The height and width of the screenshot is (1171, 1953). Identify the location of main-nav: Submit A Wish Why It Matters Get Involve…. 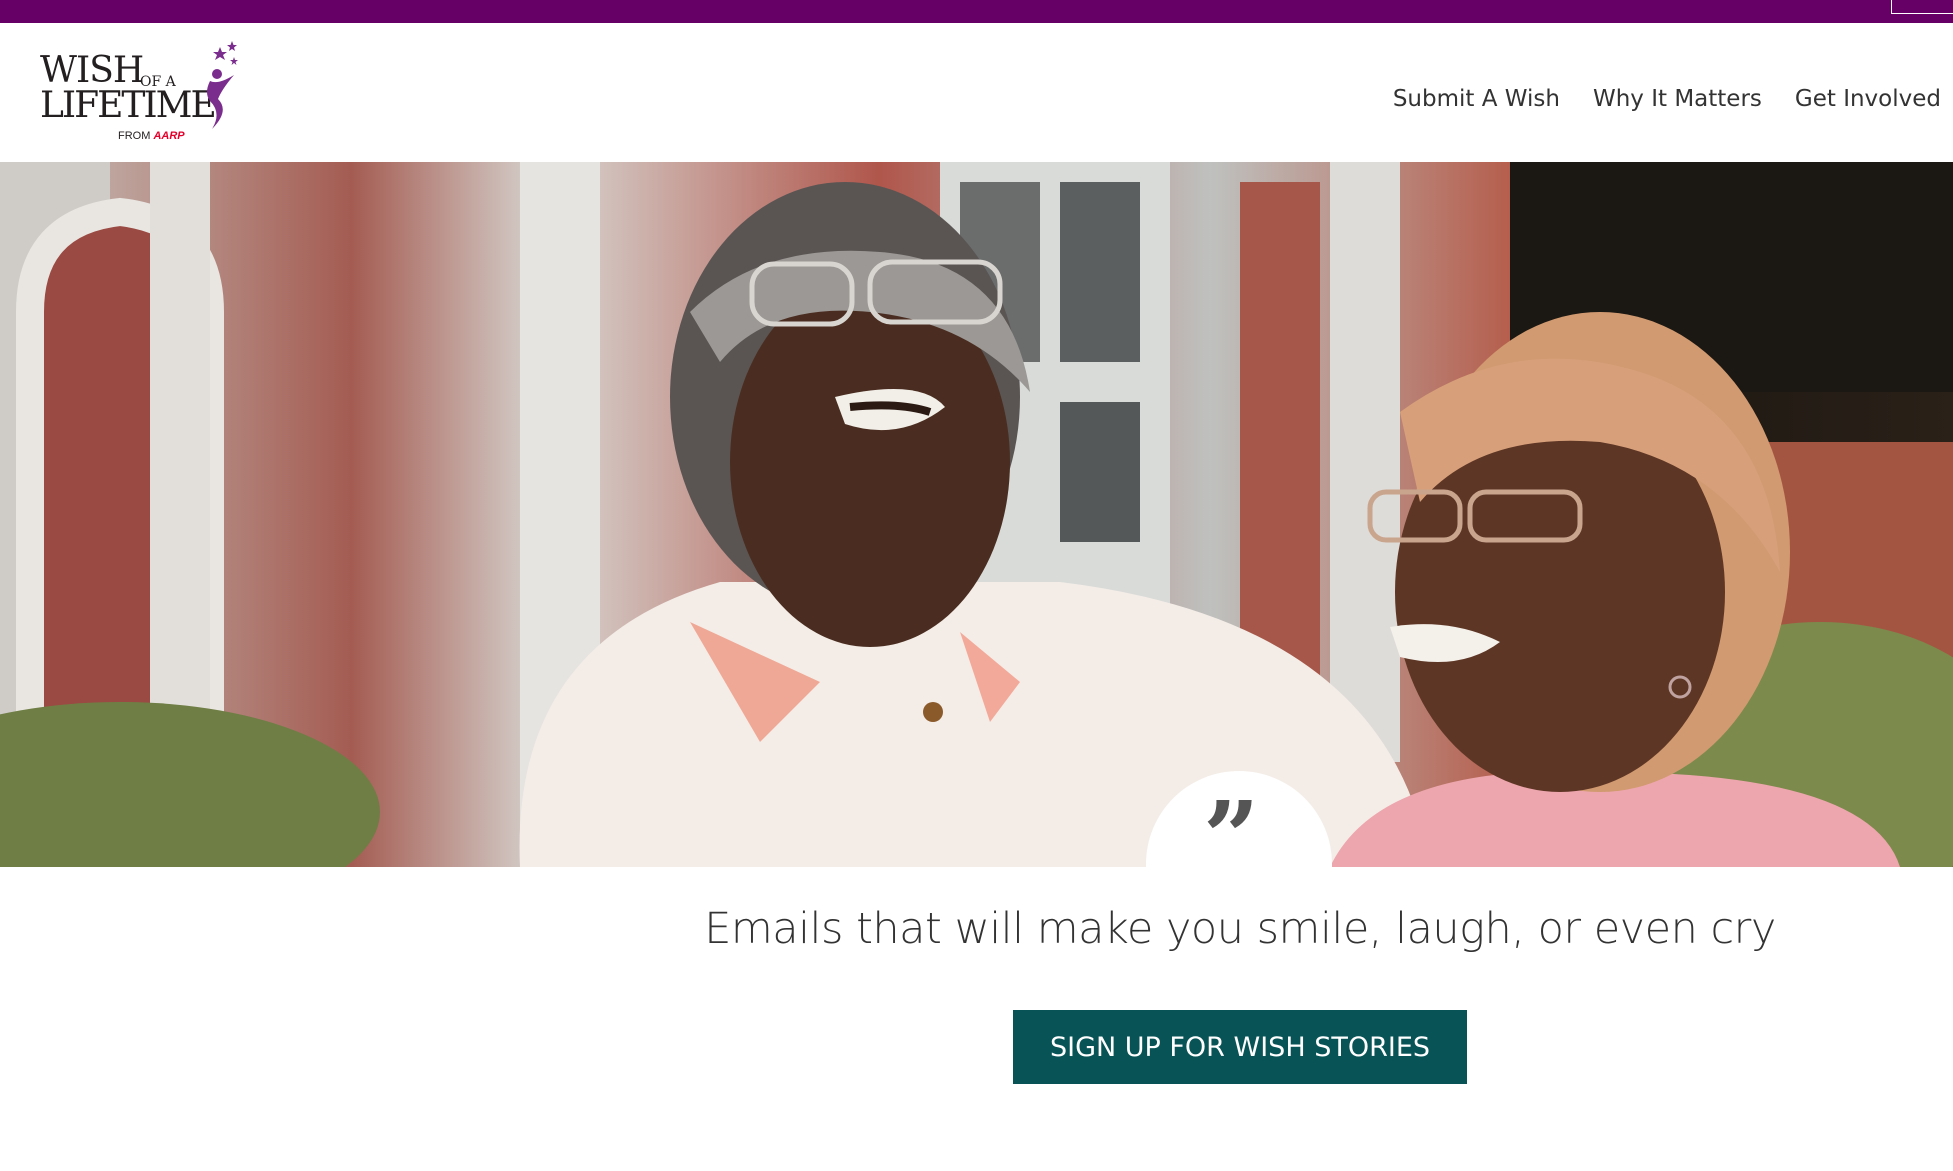
(1667, 99).